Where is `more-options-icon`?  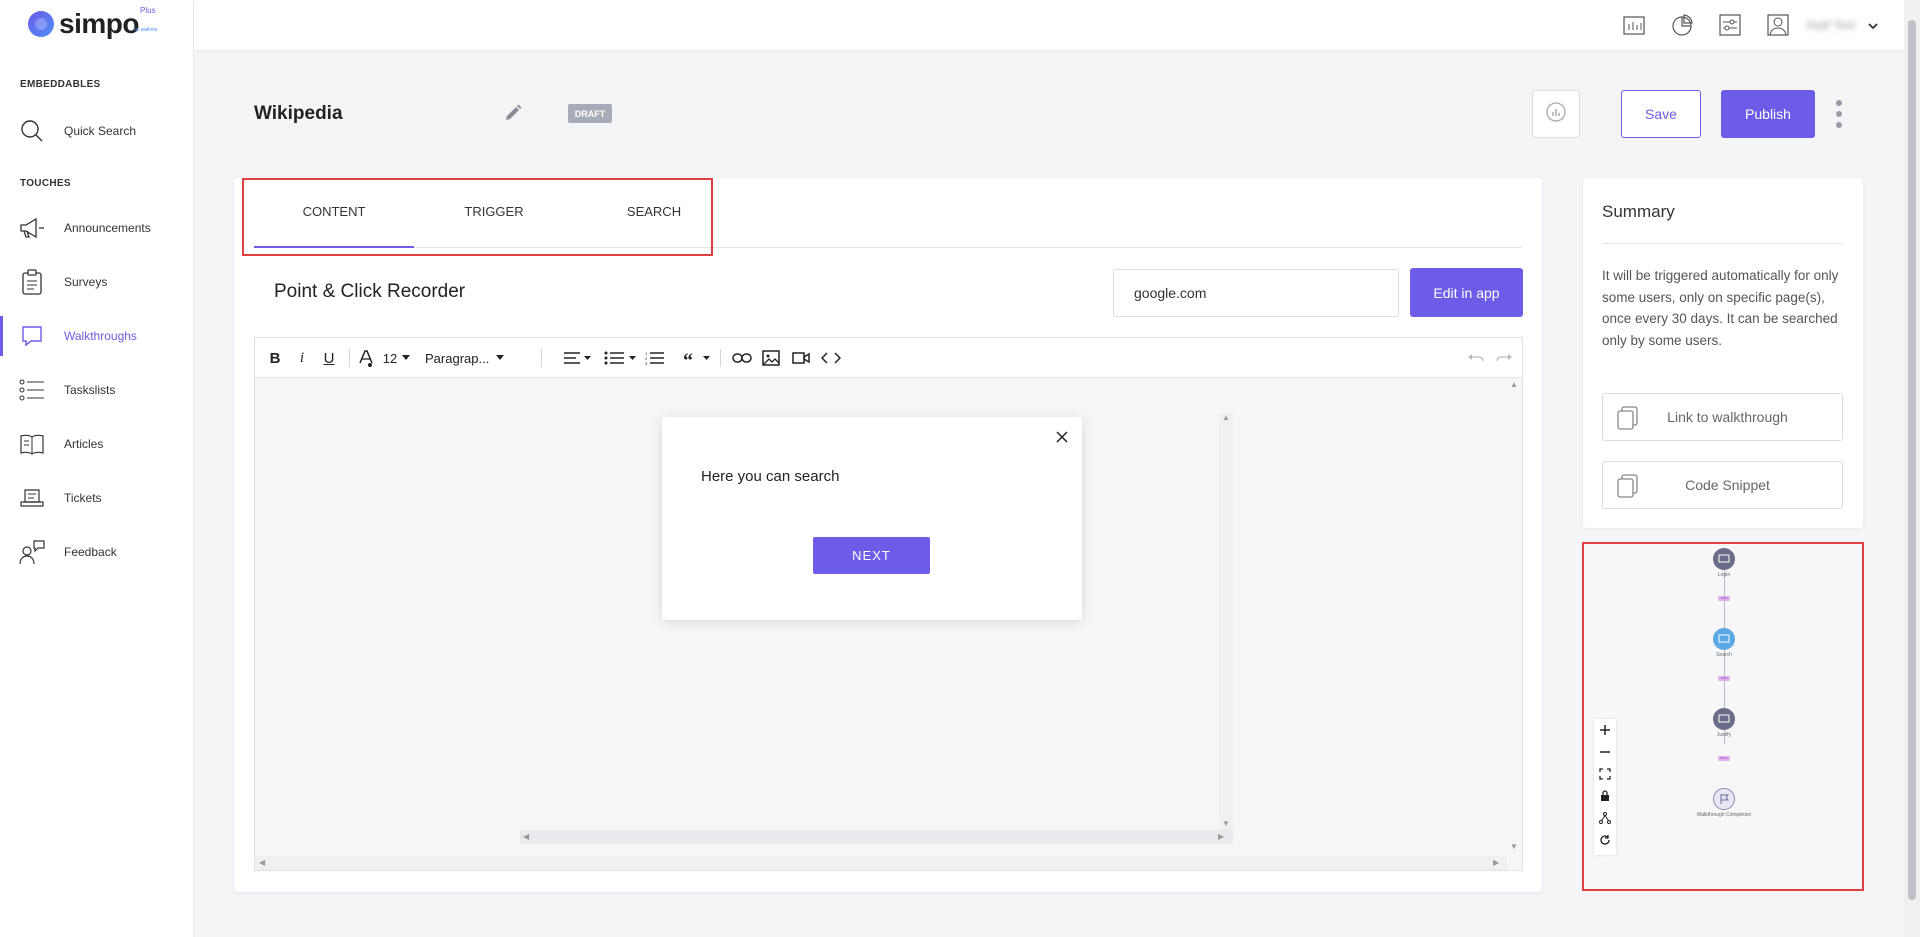 more-options-icon is located at coordinates (1839, 114).